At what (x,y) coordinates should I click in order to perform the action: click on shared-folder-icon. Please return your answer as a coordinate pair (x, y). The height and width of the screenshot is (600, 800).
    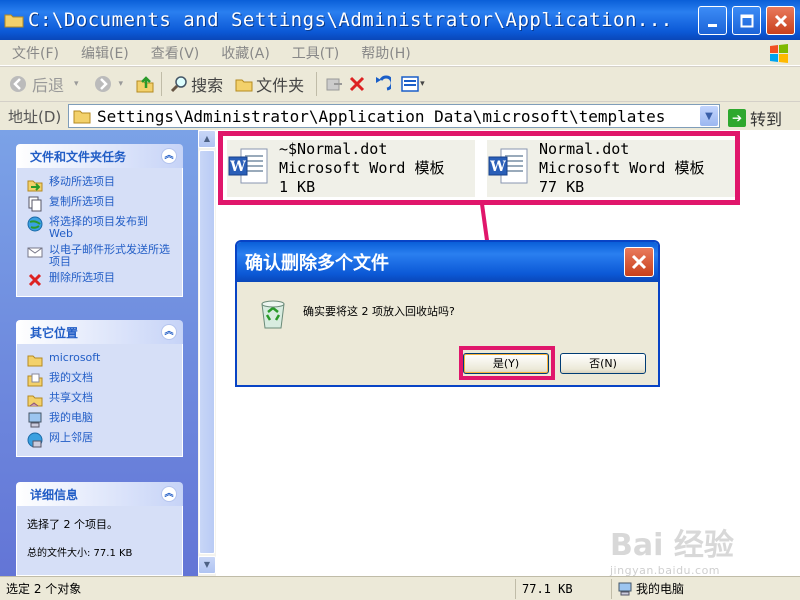
    Looking at the image, I should click on (35, 401).